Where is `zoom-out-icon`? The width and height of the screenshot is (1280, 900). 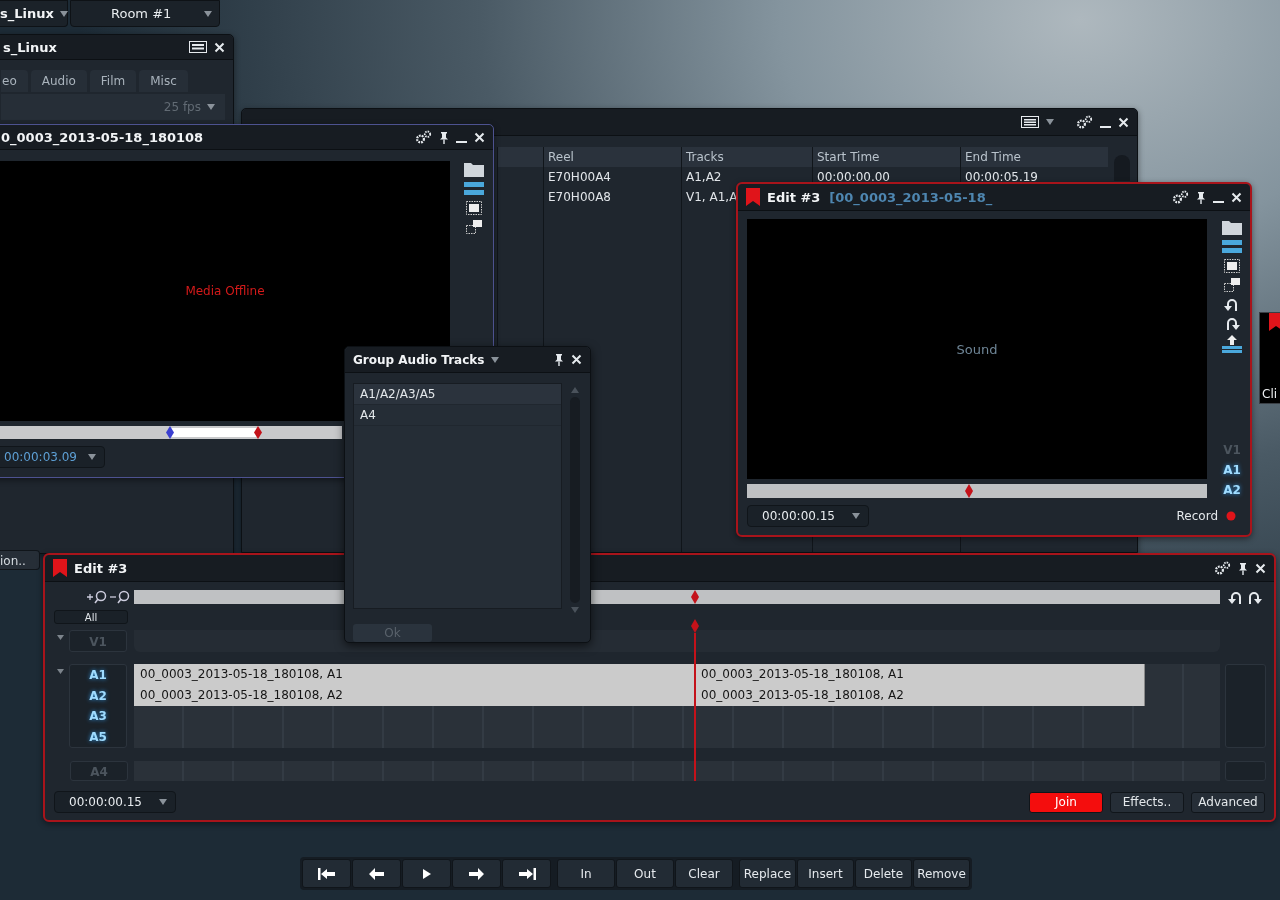
zoom-out-icon is located at coordinates (120, 597).